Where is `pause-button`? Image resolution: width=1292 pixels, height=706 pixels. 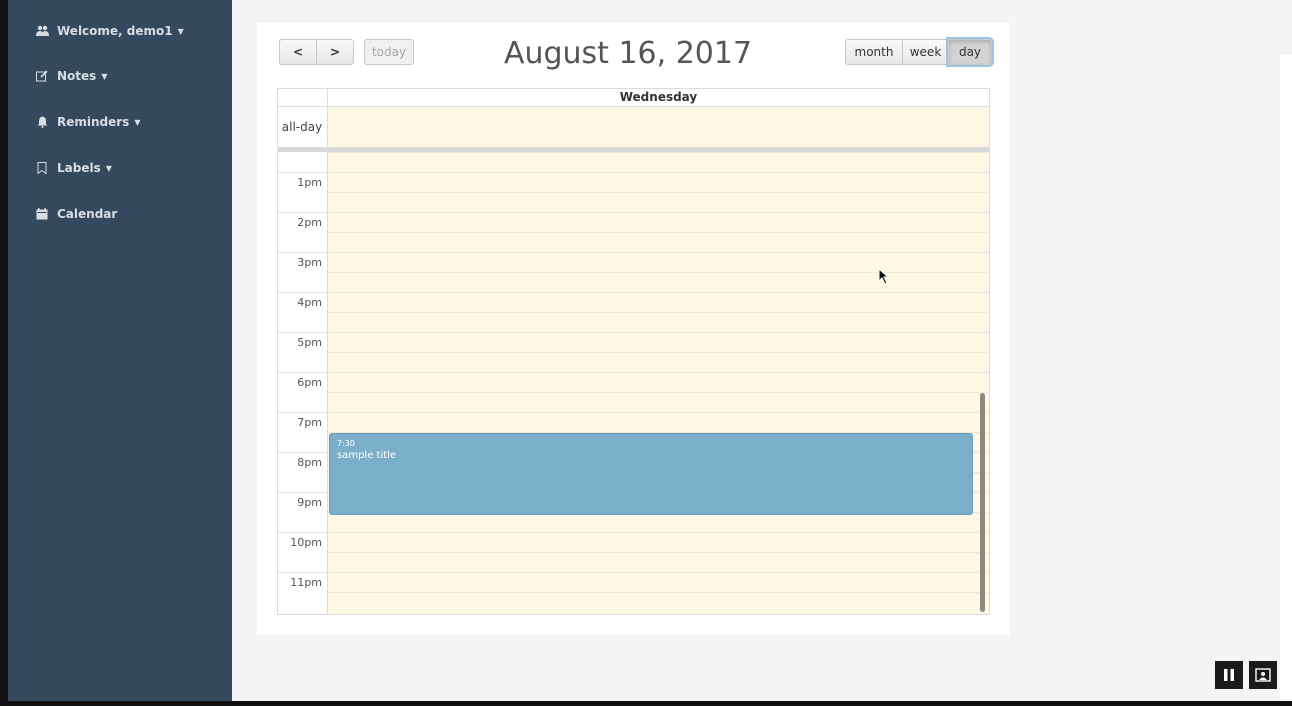 pause-button is located at coordinates (1229, 675).